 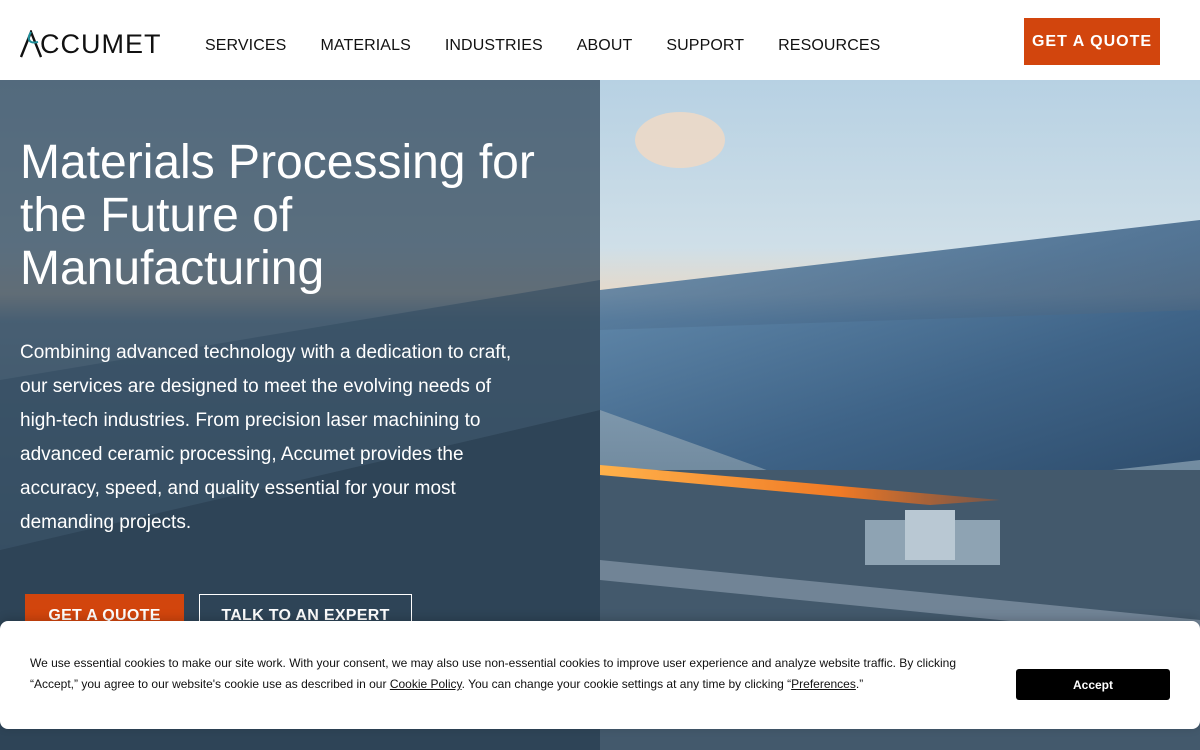 What do you see at coordinates (494, 46) in the screenshot?
I see `nav-industries: INDUSTRIES` at bounding box center [494, 46].